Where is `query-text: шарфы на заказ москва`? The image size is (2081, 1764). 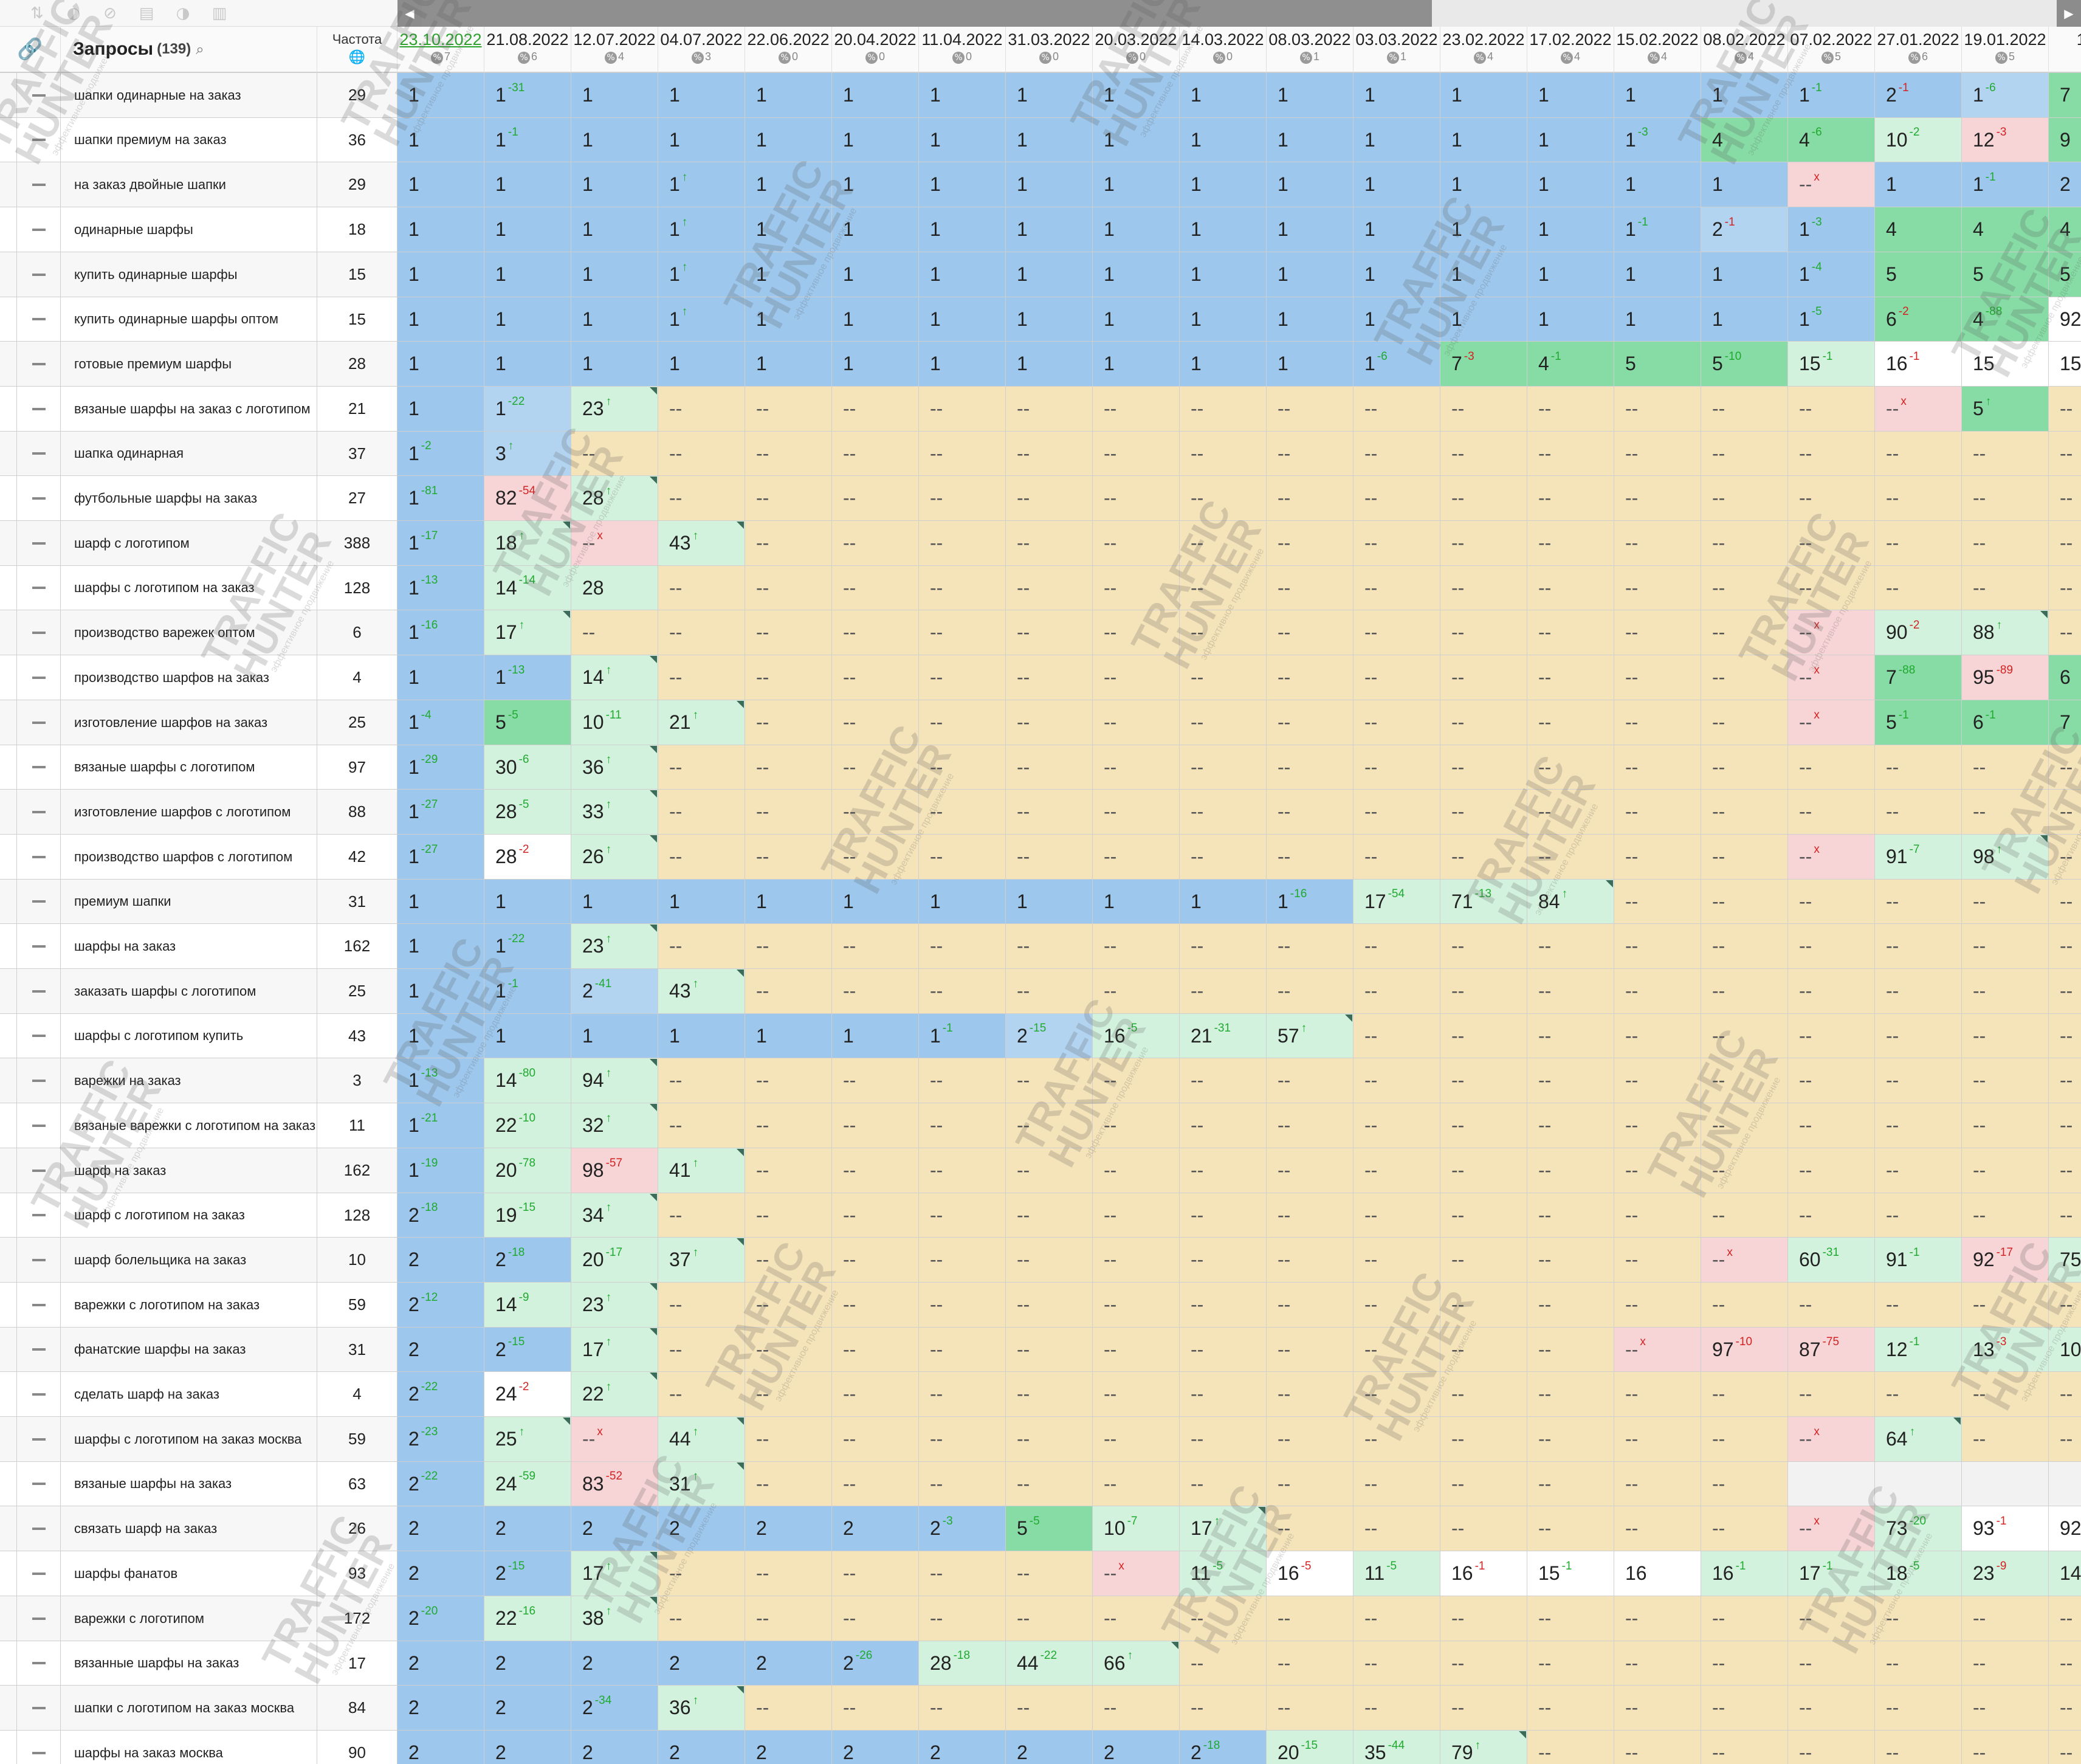 query-text: шарфы на заказ москва is located at coordinates (189, 1747).